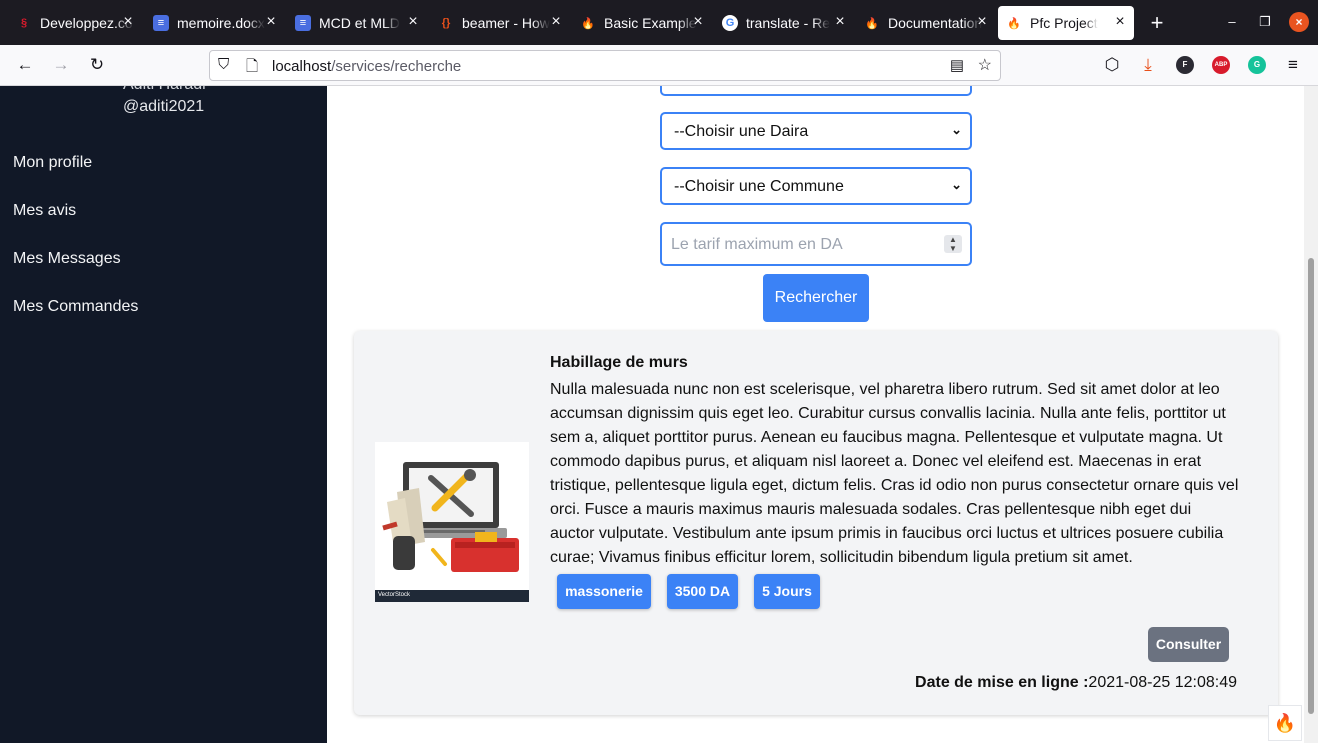 The width and height of the screenshot is (1318, 743). Describe the element at coordinates (252, 68) in the screenshot. I see `page-info-icon: 🗋` at that location.